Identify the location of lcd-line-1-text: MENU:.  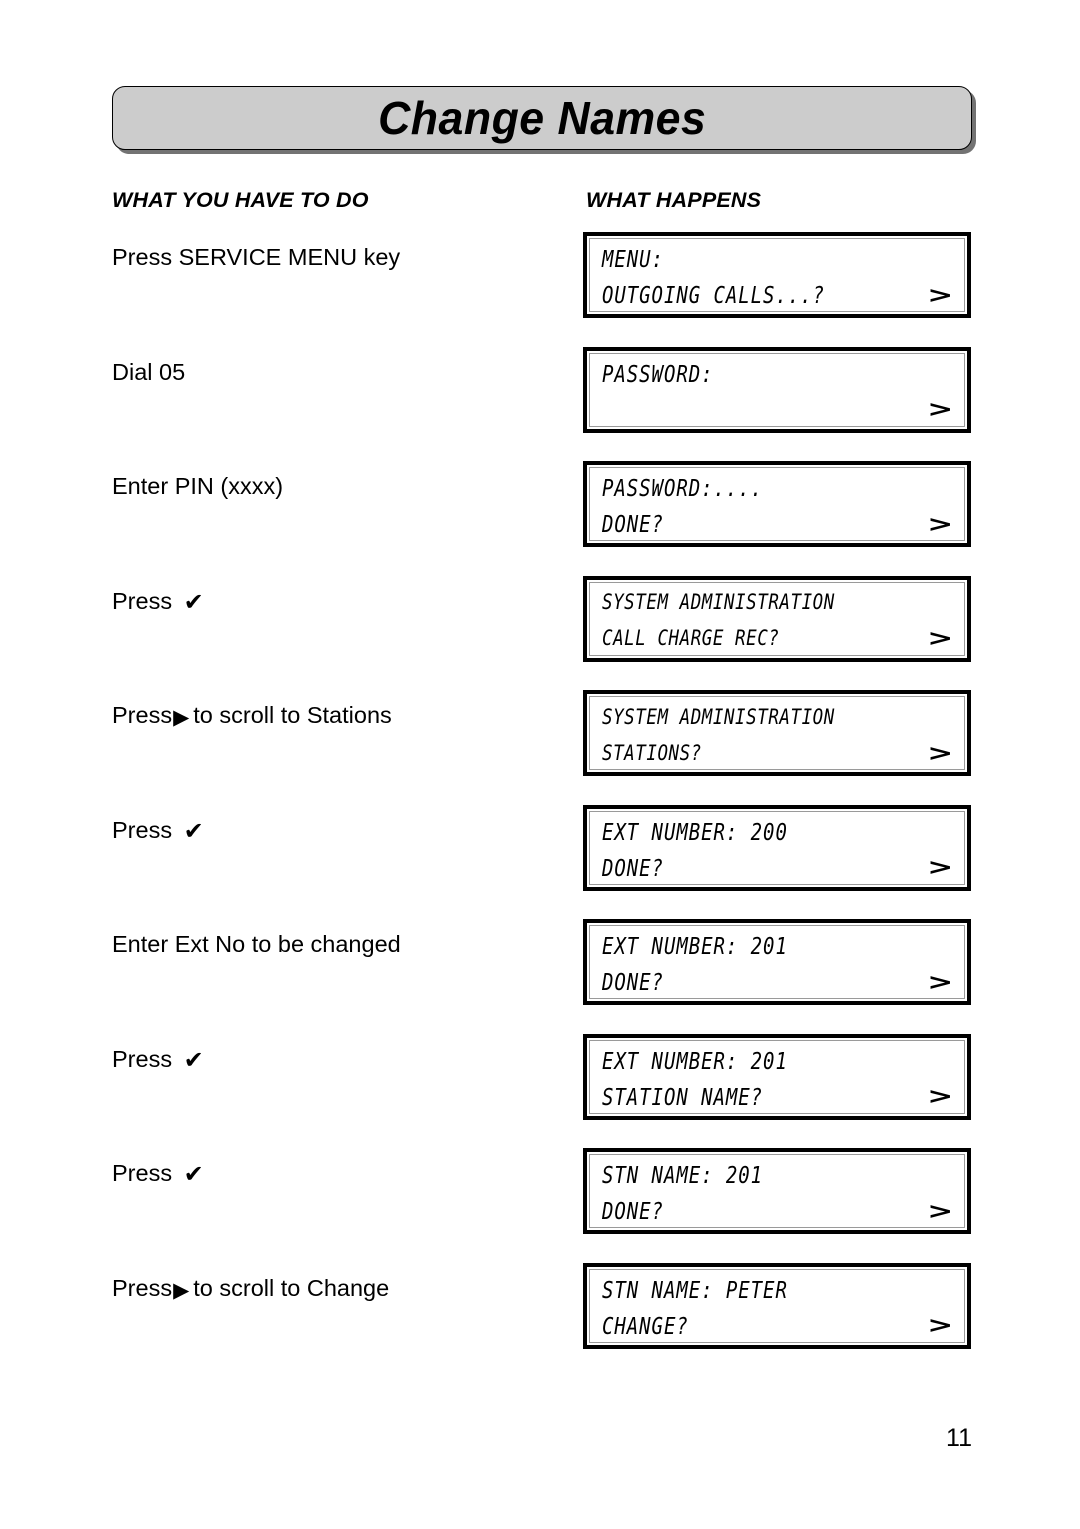
(633, 259).